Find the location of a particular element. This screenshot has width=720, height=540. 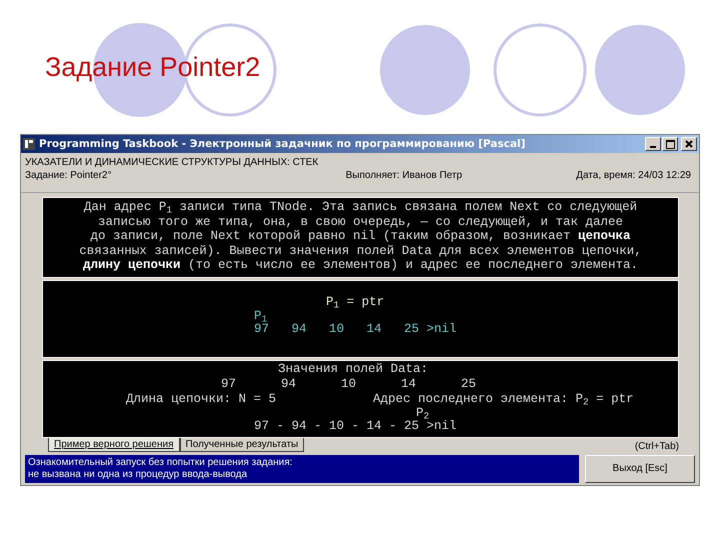

input-line: P$_{1}$ = ptr is located at coordinates (355, 302).